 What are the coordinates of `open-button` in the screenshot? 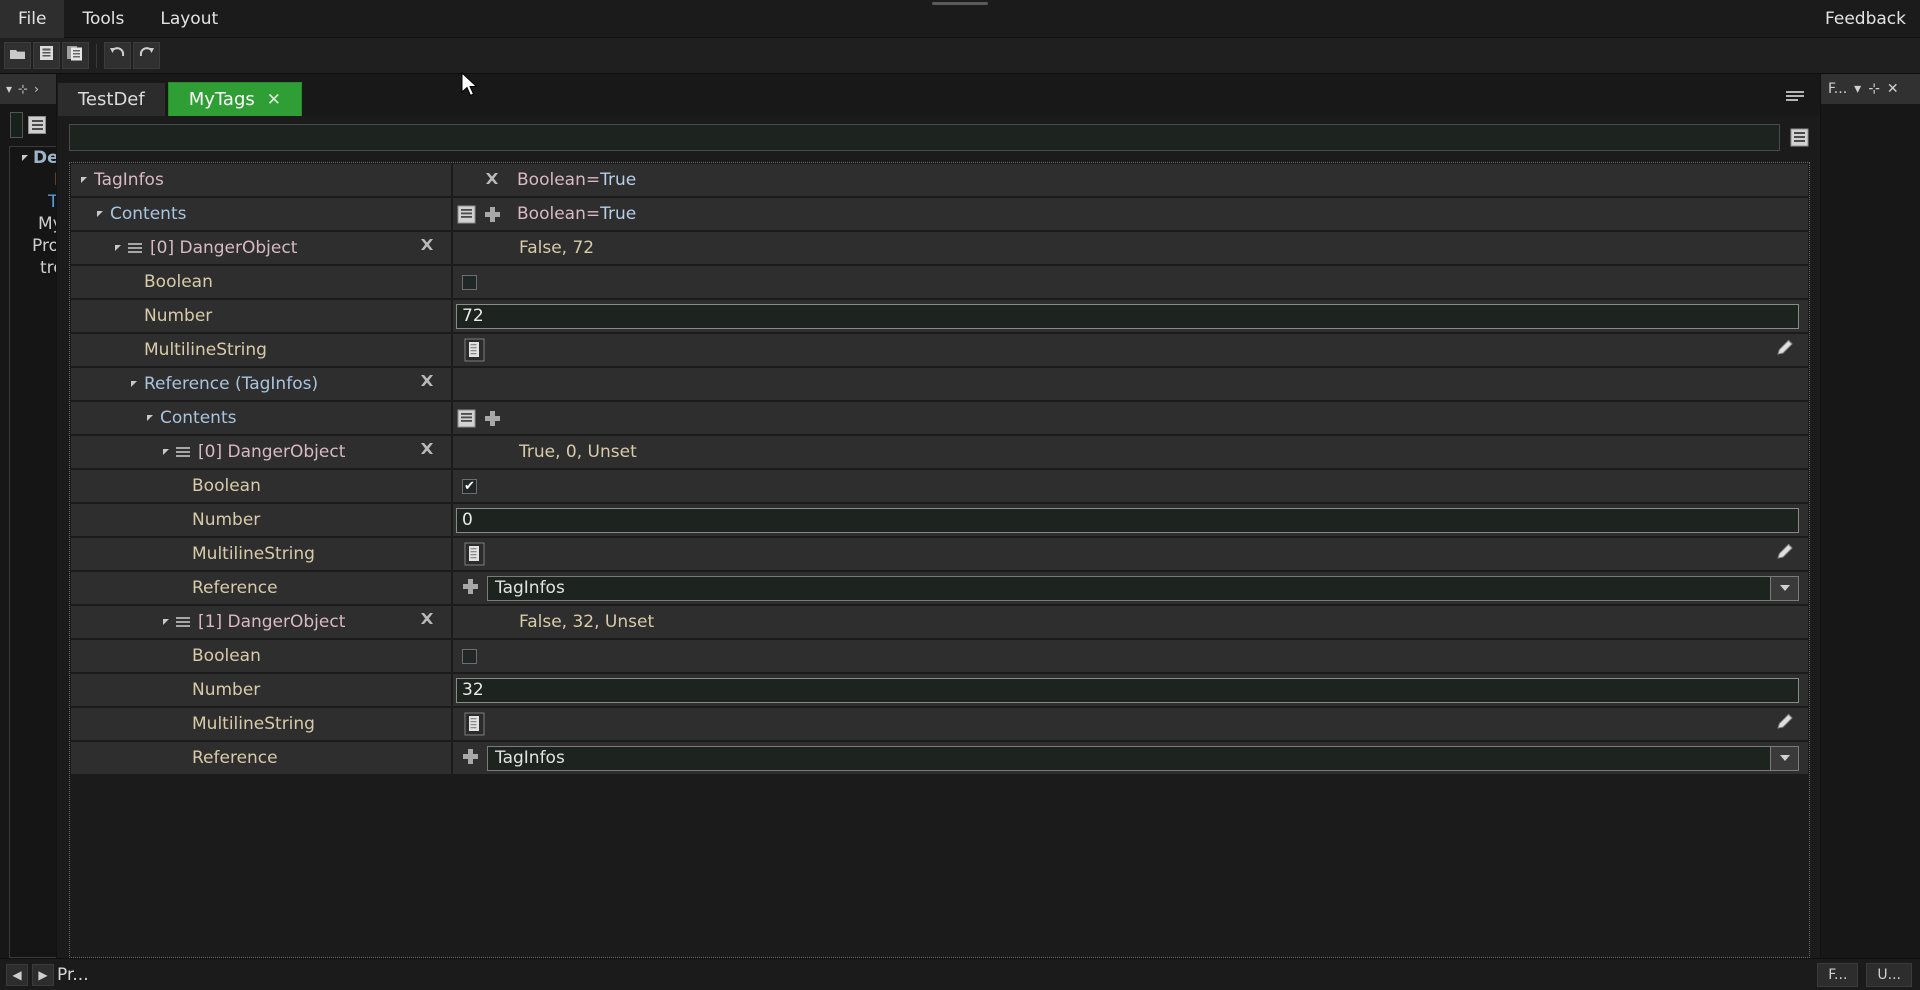 It's located at (17, 55).